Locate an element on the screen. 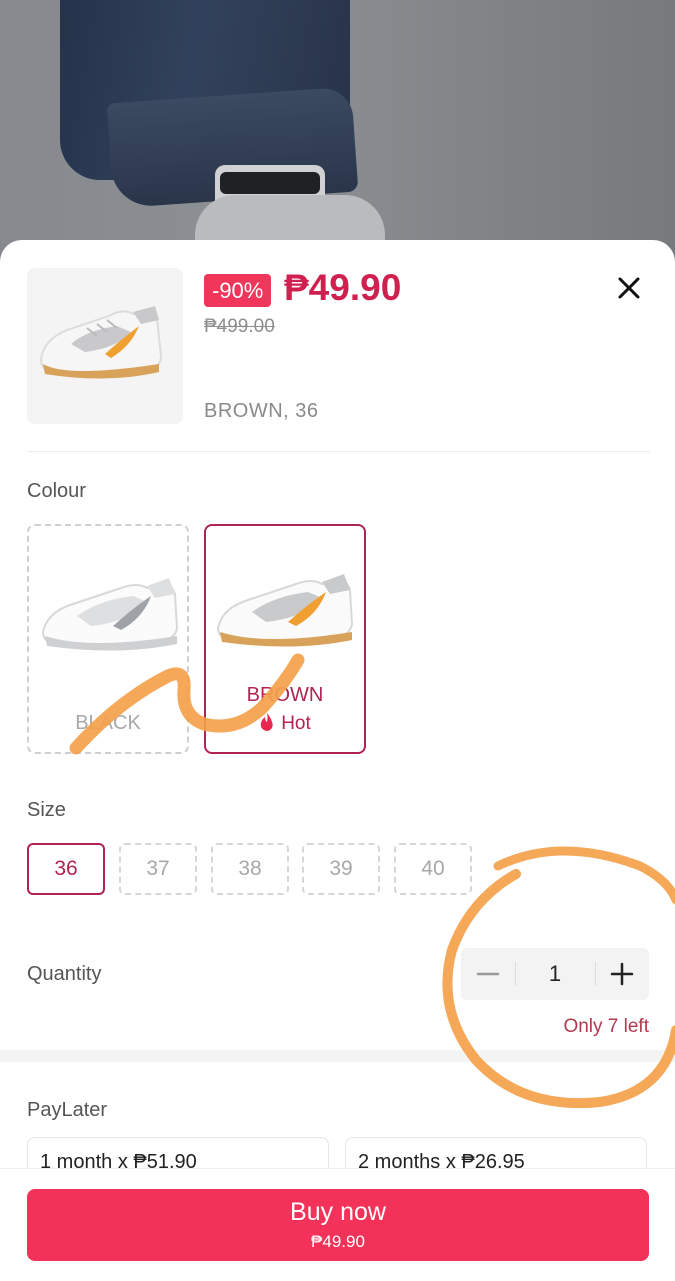  size-option-40: 40 is located at coordinates (433, 869).